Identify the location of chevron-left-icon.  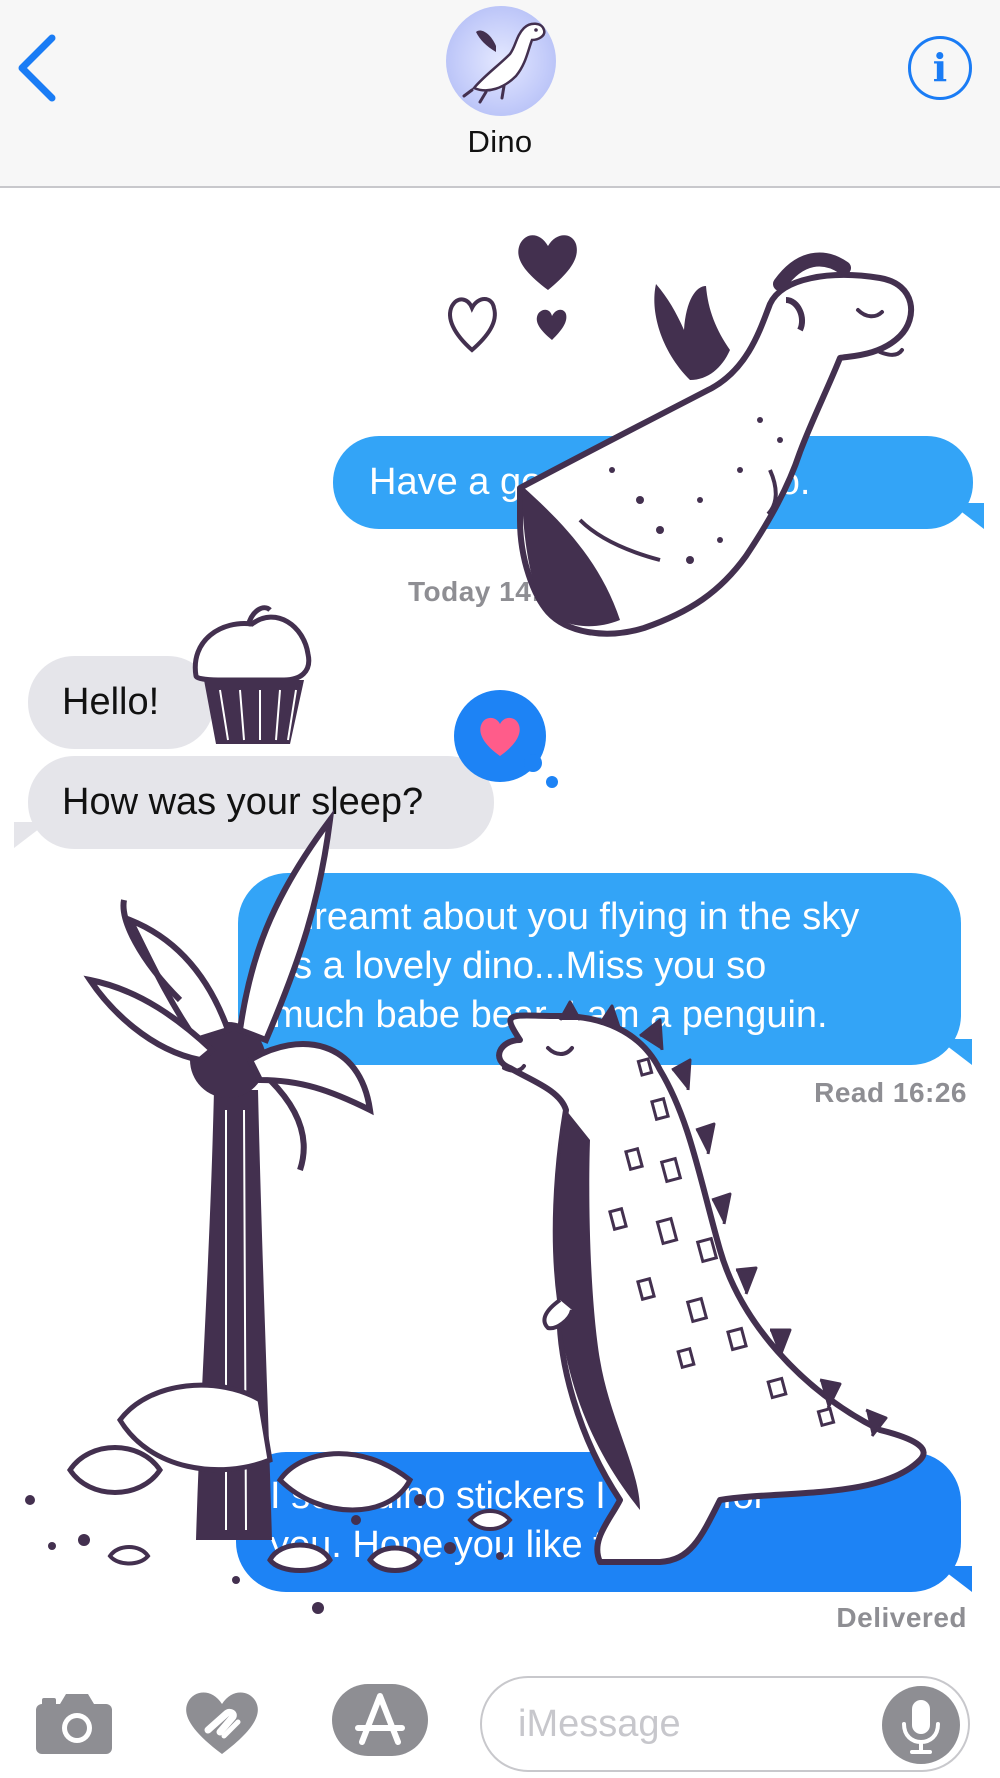
(37, 68).